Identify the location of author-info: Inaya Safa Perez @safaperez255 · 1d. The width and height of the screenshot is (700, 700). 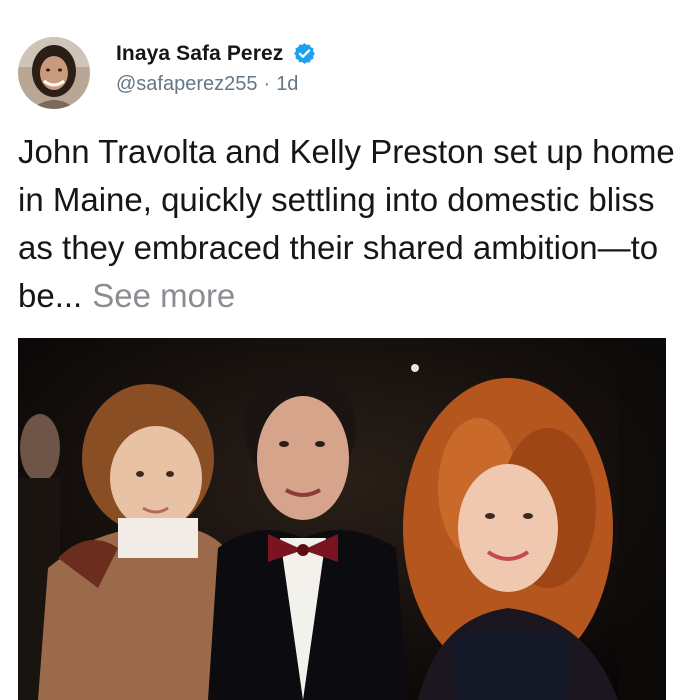
(216, 68).